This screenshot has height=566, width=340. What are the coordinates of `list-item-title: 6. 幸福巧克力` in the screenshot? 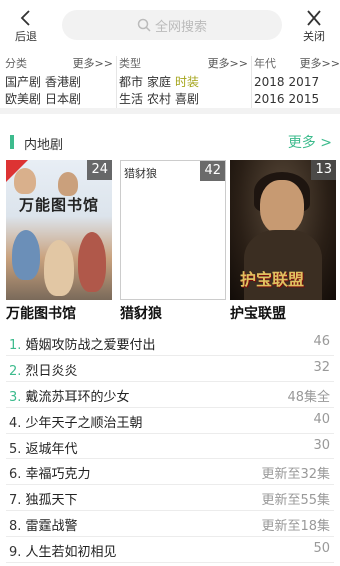 It's located at (50, 472).